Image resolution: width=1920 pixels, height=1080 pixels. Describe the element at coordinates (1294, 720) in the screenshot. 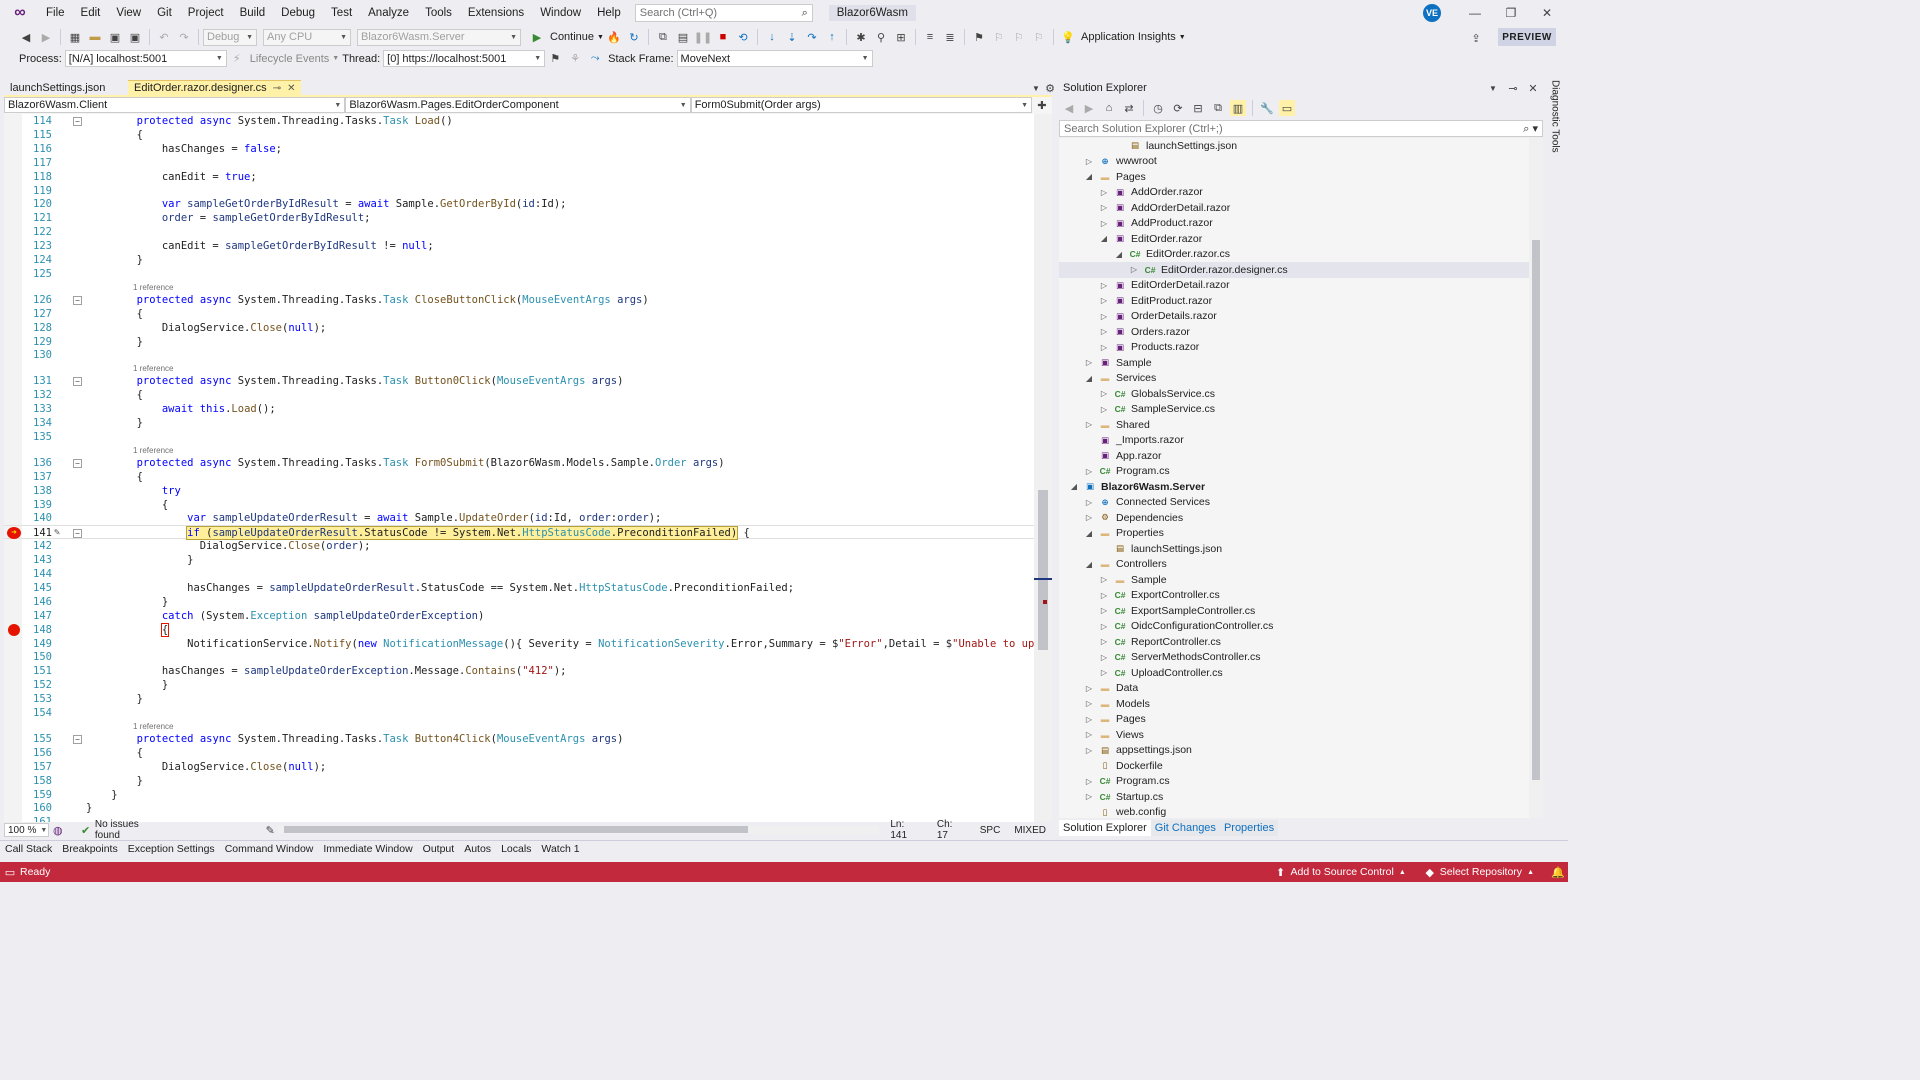

I see `tree-item: ▷ ▬ Pages` at that location.